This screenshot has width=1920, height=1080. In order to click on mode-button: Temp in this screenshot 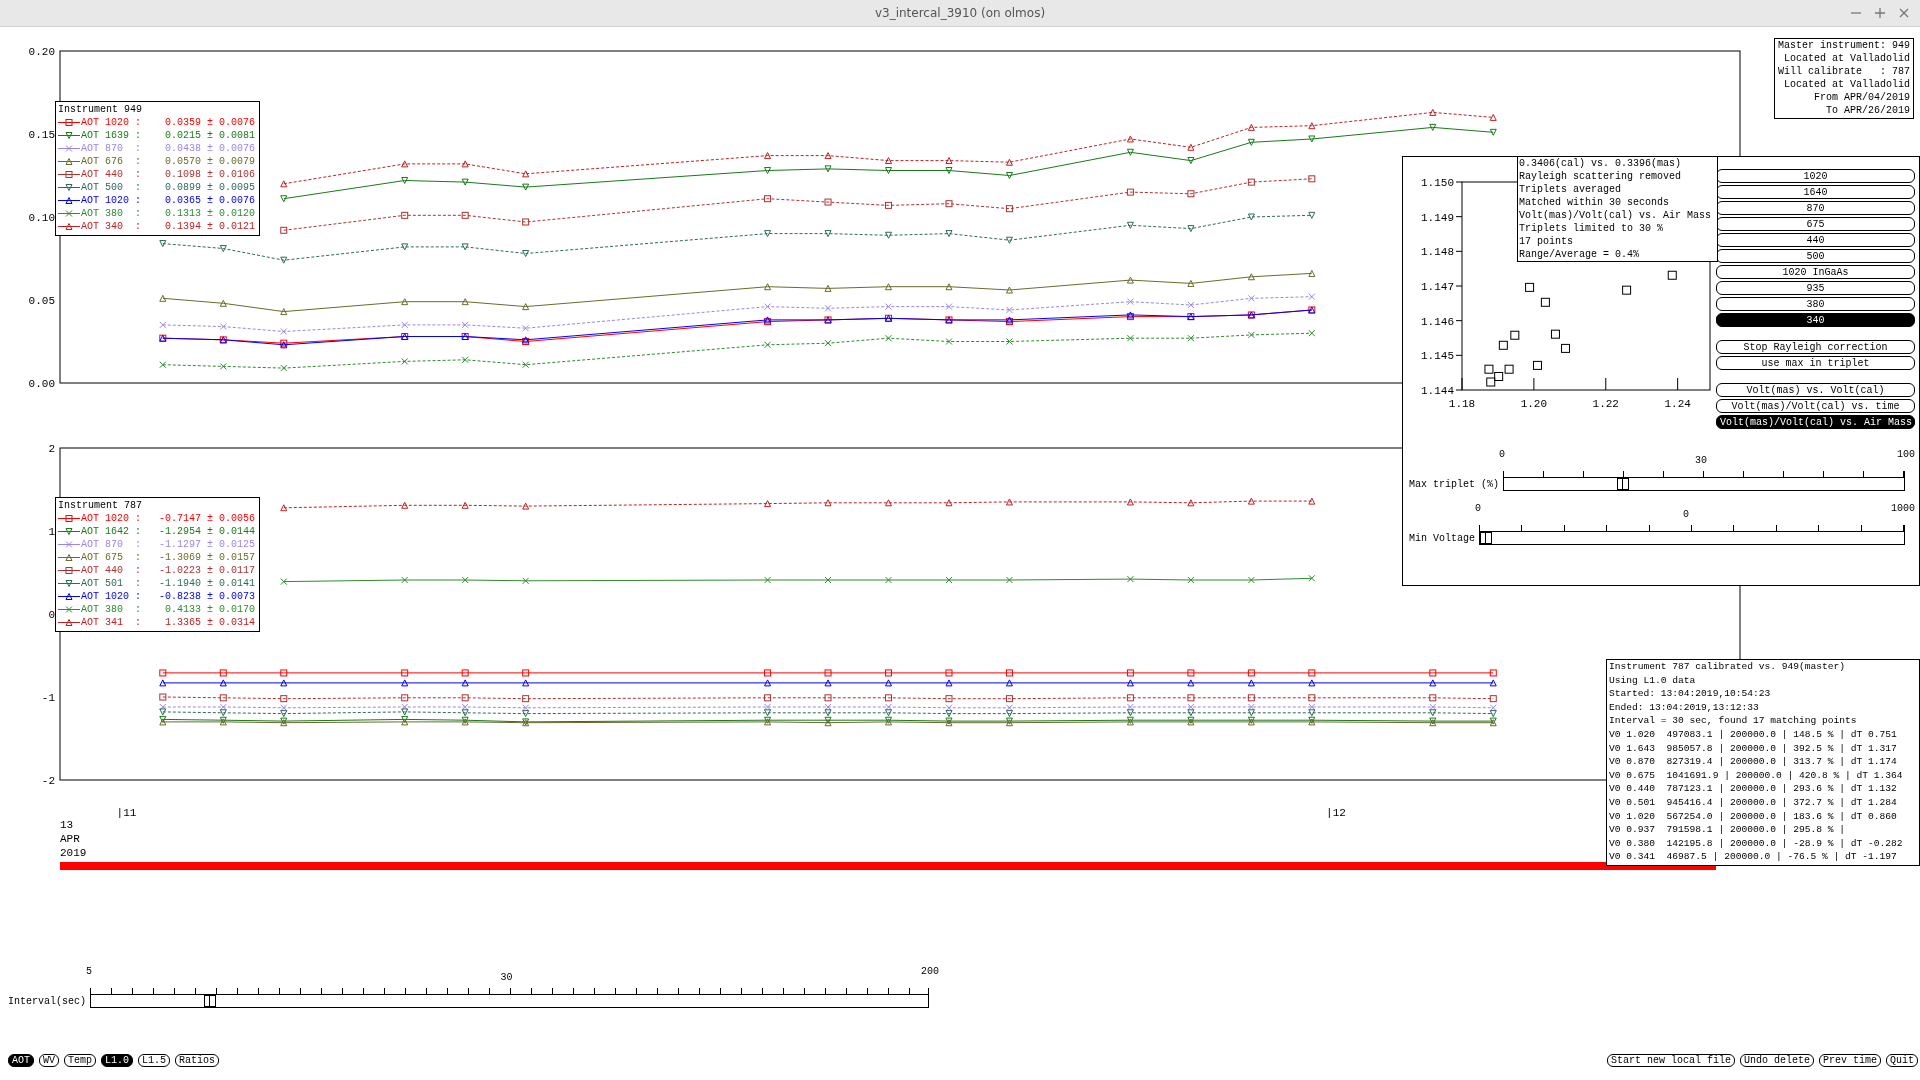, I will do `click(80, 1060)`.